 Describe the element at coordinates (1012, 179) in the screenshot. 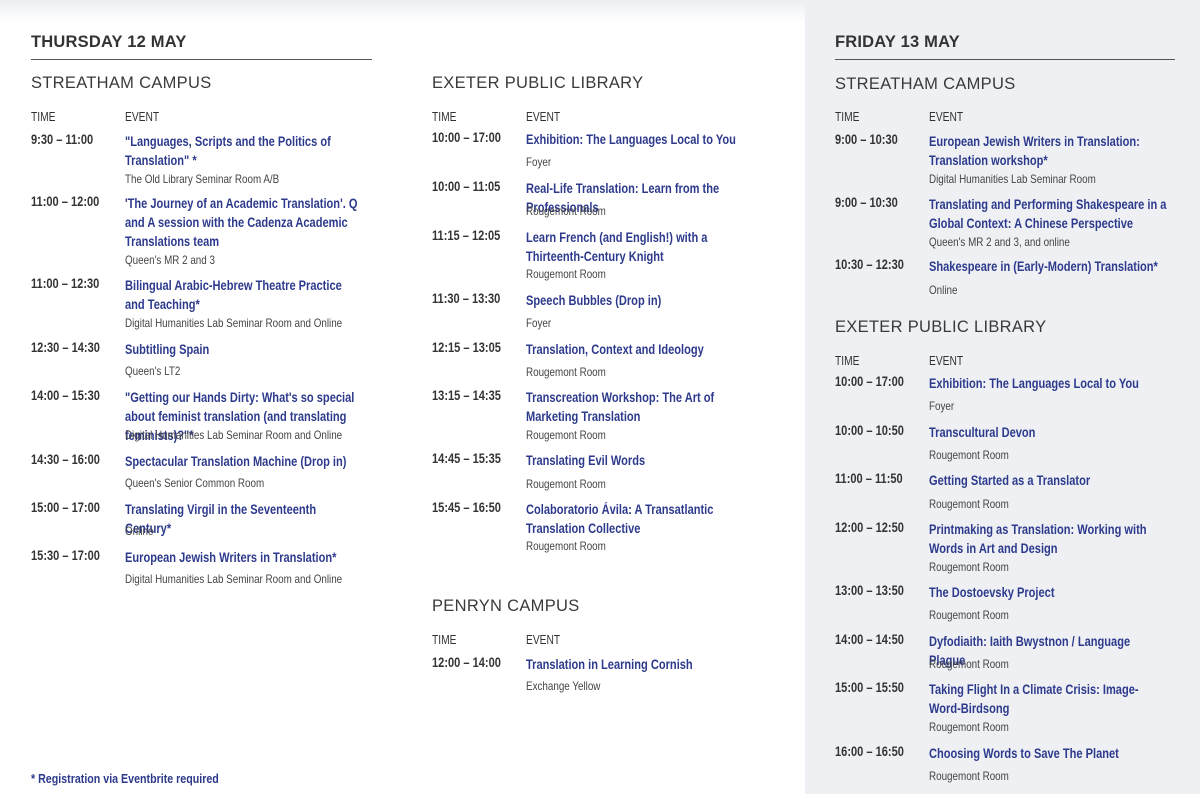

I see `event-location: Digital Humanities Lab Seminar Room` at that location.